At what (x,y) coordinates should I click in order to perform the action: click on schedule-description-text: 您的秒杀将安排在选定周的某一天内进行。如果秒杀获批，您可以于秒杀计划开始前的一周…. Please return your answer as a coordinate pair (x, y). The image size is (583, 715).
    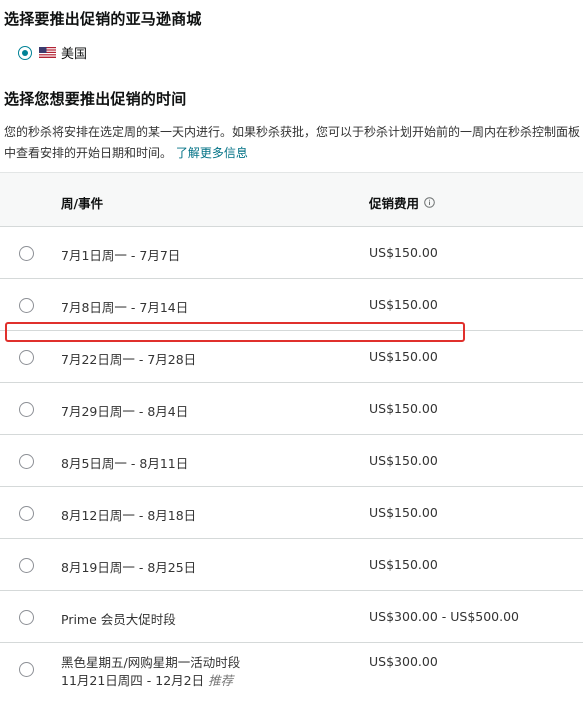
    Looking at the image, I should click on (292, 142).